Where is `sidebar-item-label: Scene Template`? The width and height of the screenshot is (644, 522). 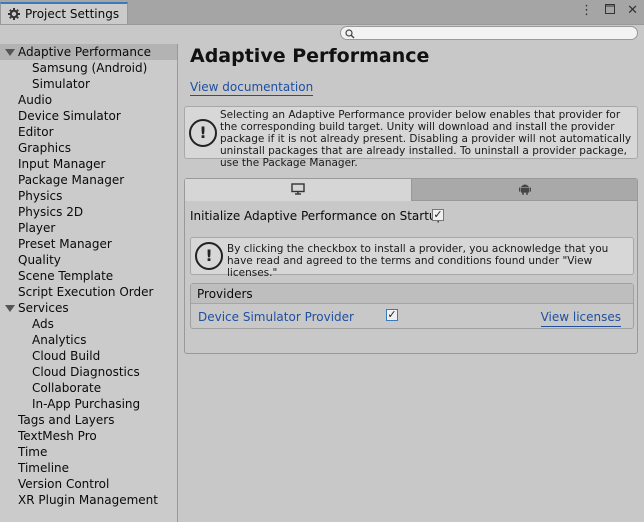 sidebar-item-label: Scene Template is located at coordinates (66, 276).